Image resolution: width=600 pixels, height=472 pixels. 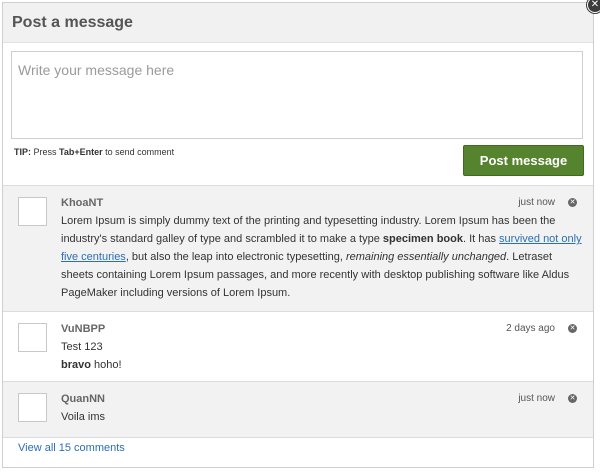 What do you see at coordinates (76, 365) in the screenshot?
I see `comment-bold-text: bravo` at bounding box center [76, 365].